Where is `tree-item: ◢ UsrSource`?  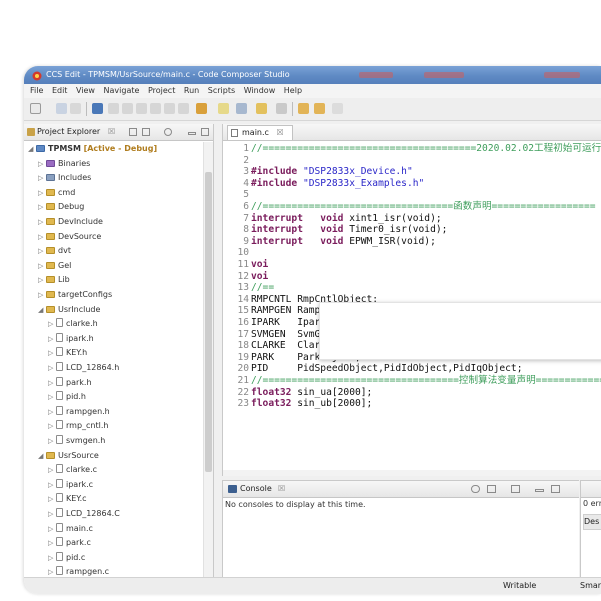
tree-item: ◢ UsrSource is located at coordinates (68, 456).